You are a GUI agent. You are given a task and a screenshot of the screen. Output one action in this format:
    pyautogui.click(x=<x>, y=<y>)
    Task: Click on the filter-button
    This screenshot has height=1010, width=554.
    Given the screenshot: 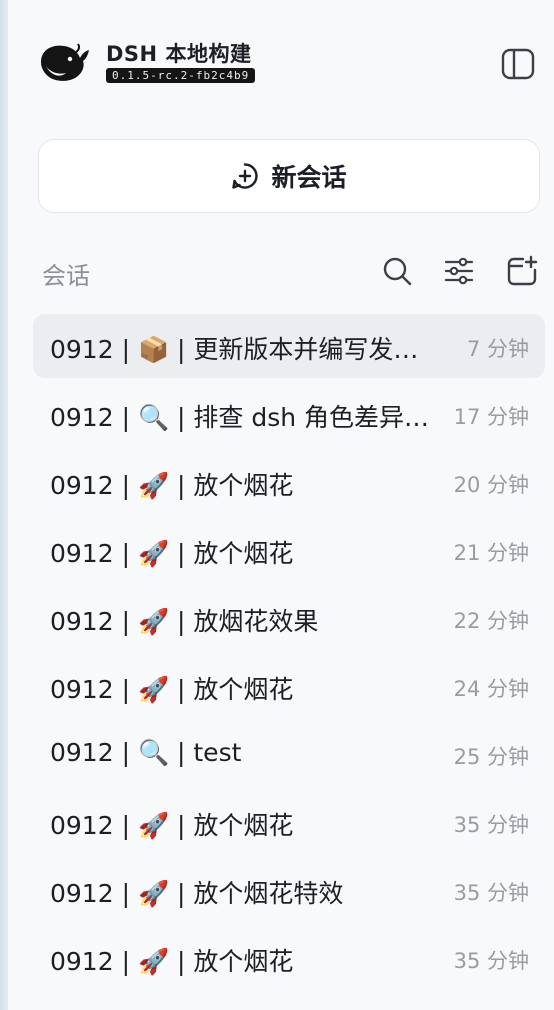 What is the action you would take?
    pyautogui.click(x=459, y=271)
    